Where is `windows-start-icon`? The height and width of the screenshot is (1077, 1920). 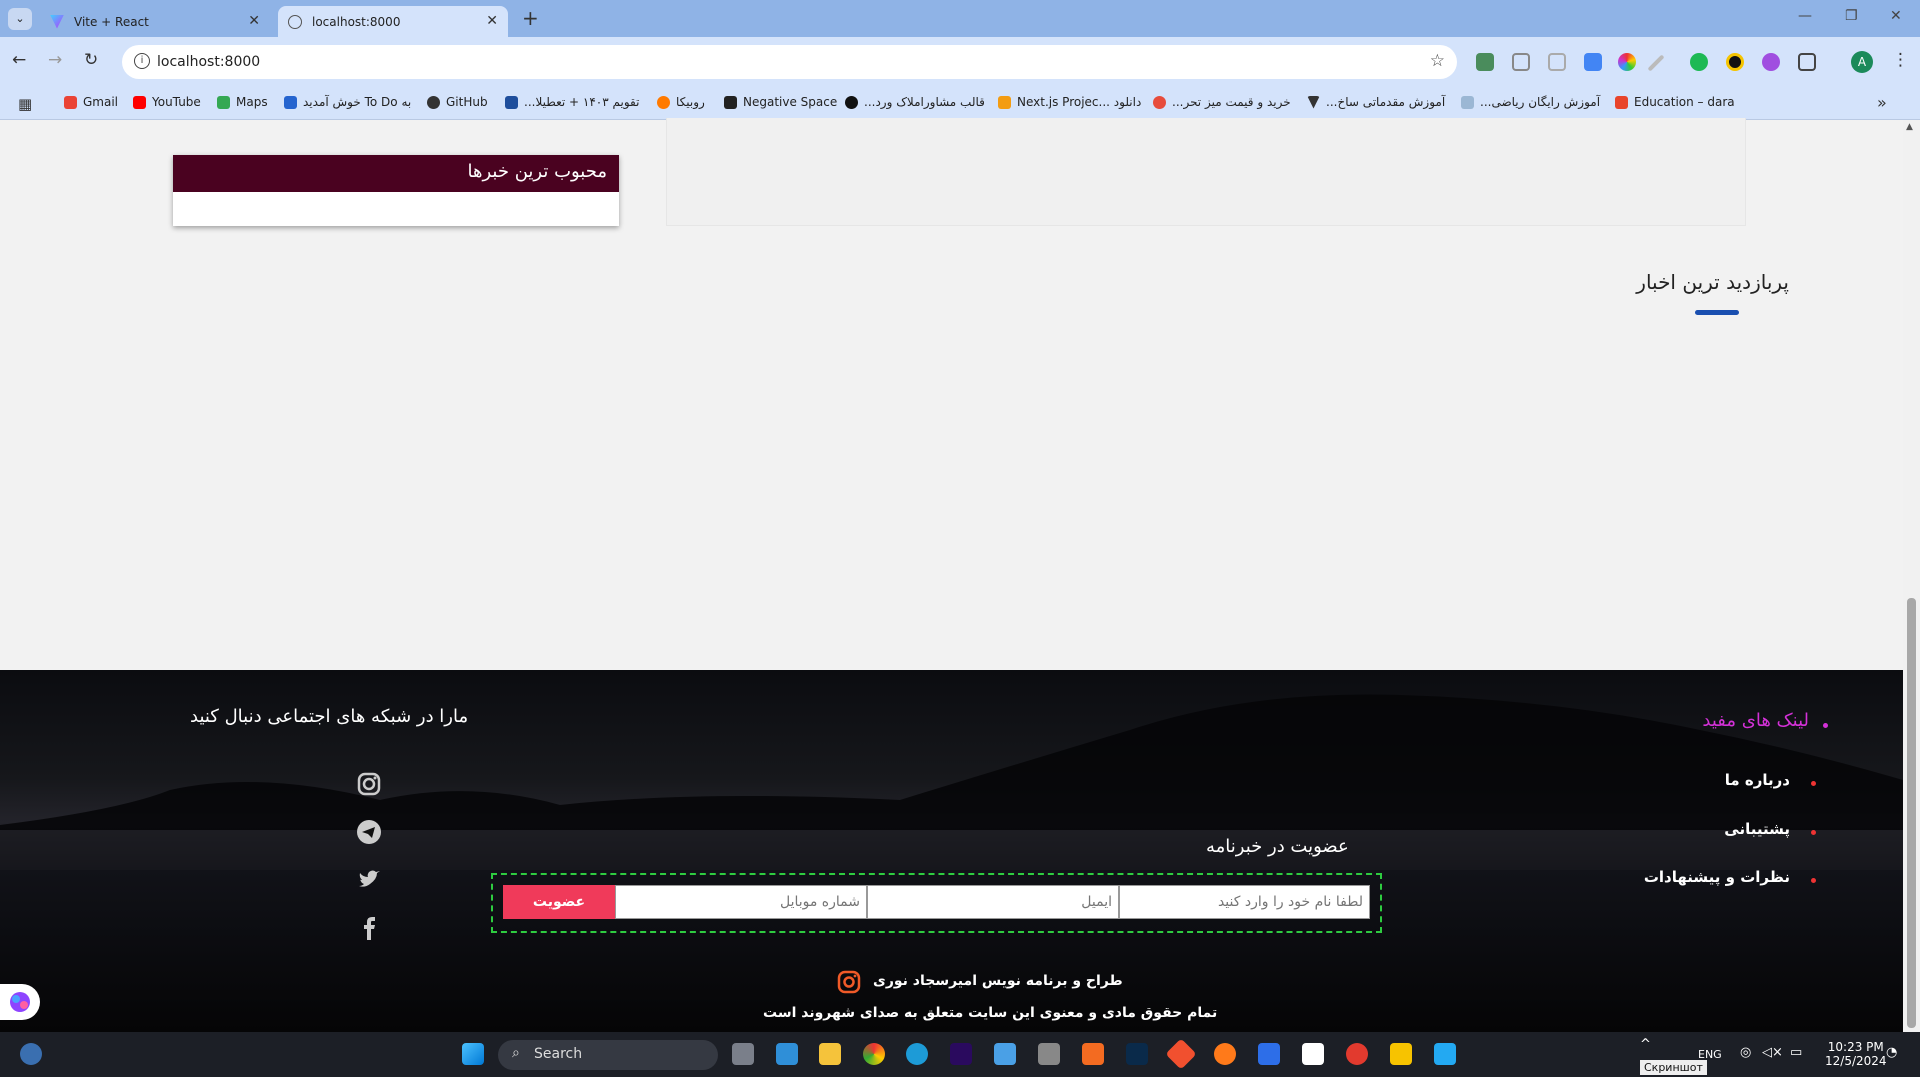 windows-start-icon is located at coordinates (473, 1054).